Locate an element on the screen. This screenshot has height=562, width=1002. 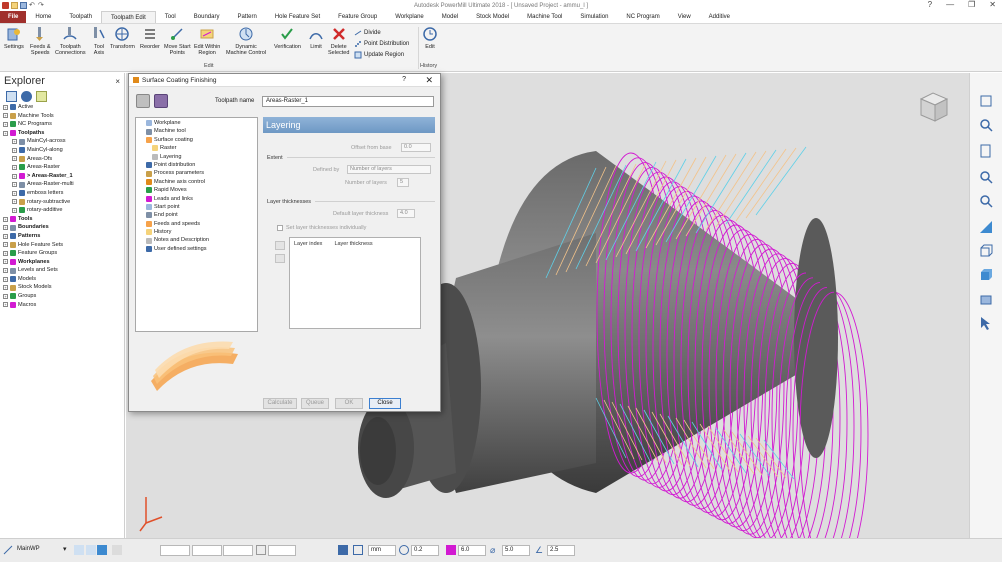
tab-stock-model: Stock Model is located at coordinates (492, 17).